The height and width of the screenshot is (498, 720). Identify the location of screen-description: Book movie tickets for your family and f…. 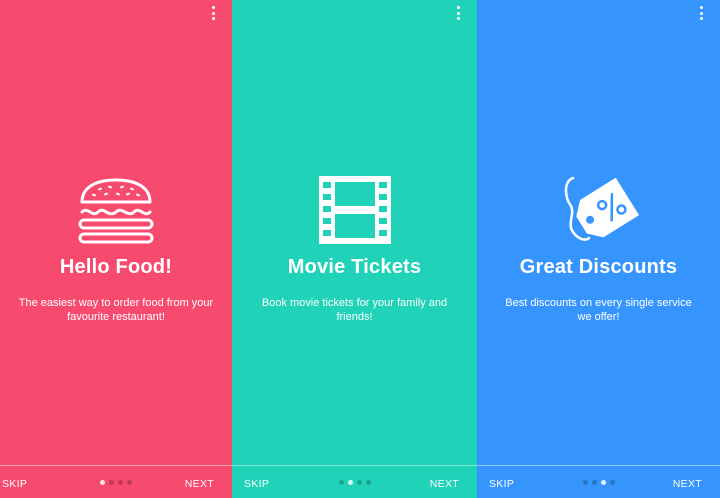
(354, 310).